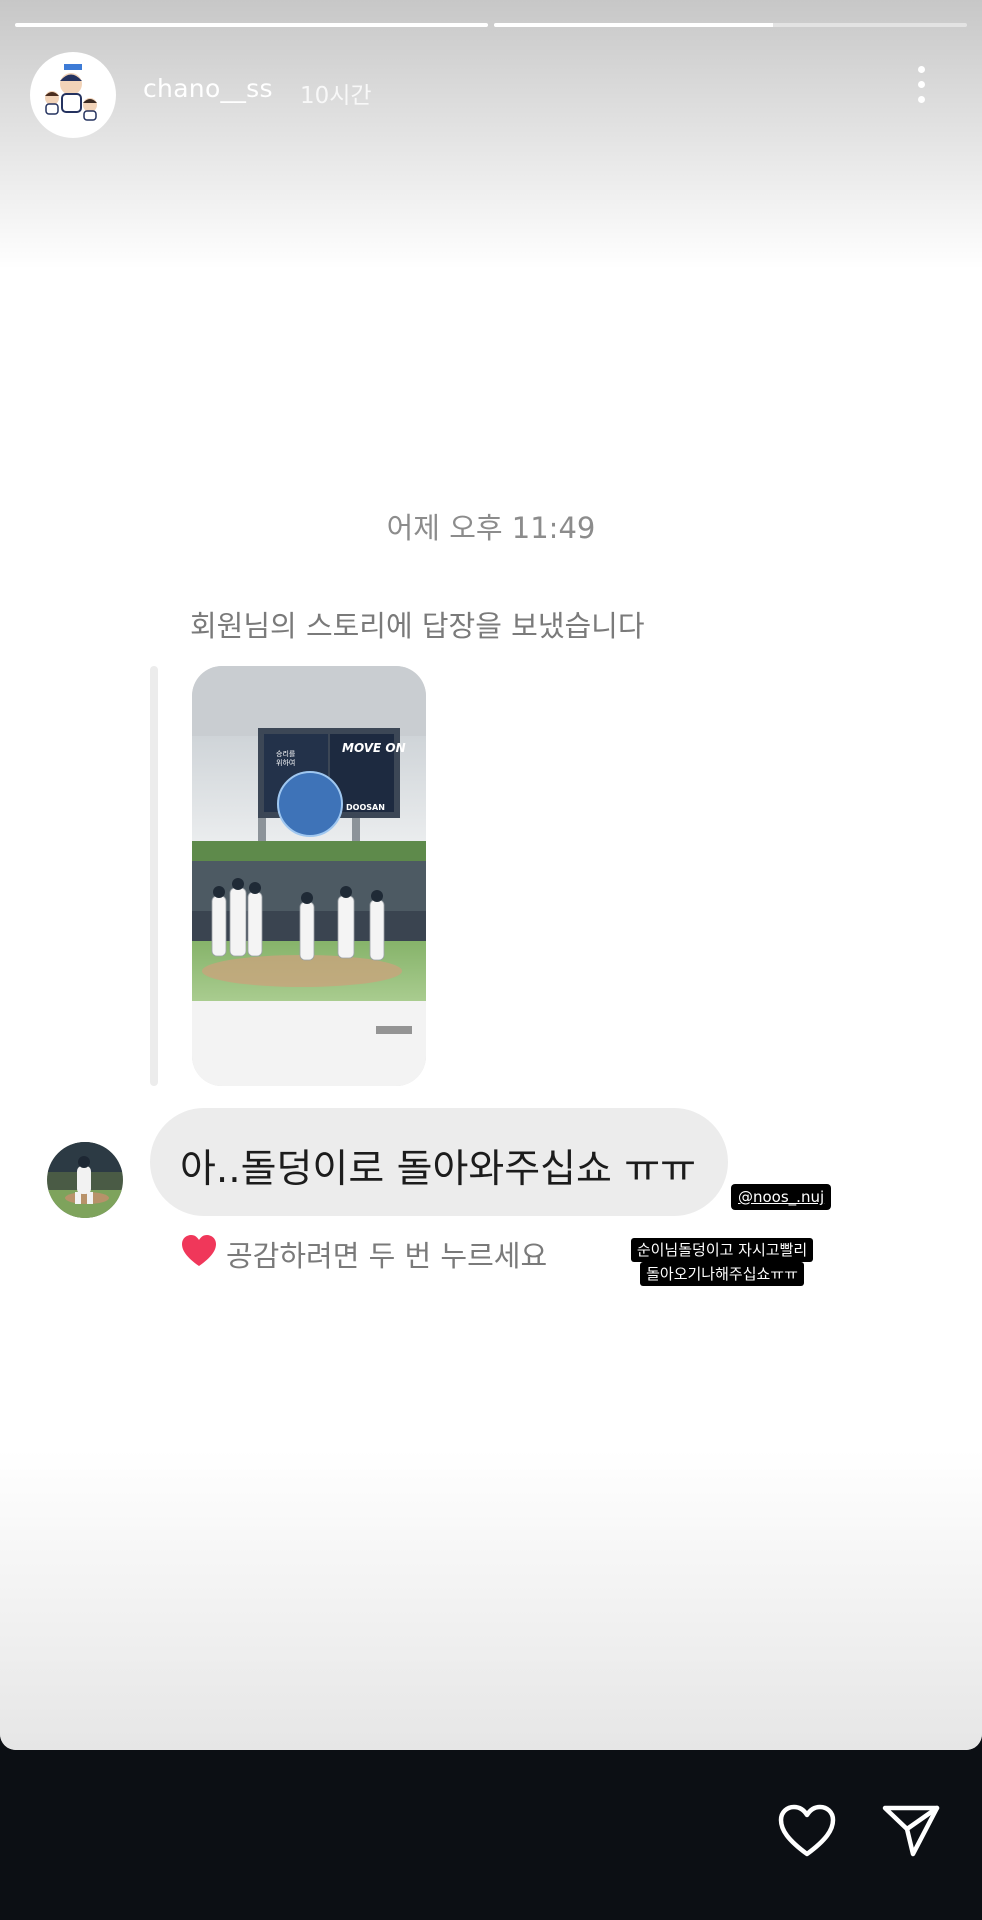 Image resolution: width=982 pixels, height=1920 pixels. I want to click on story-thumbnail: 승리를 위하여 MOVE ON DOOSAN, so click(309, 876).